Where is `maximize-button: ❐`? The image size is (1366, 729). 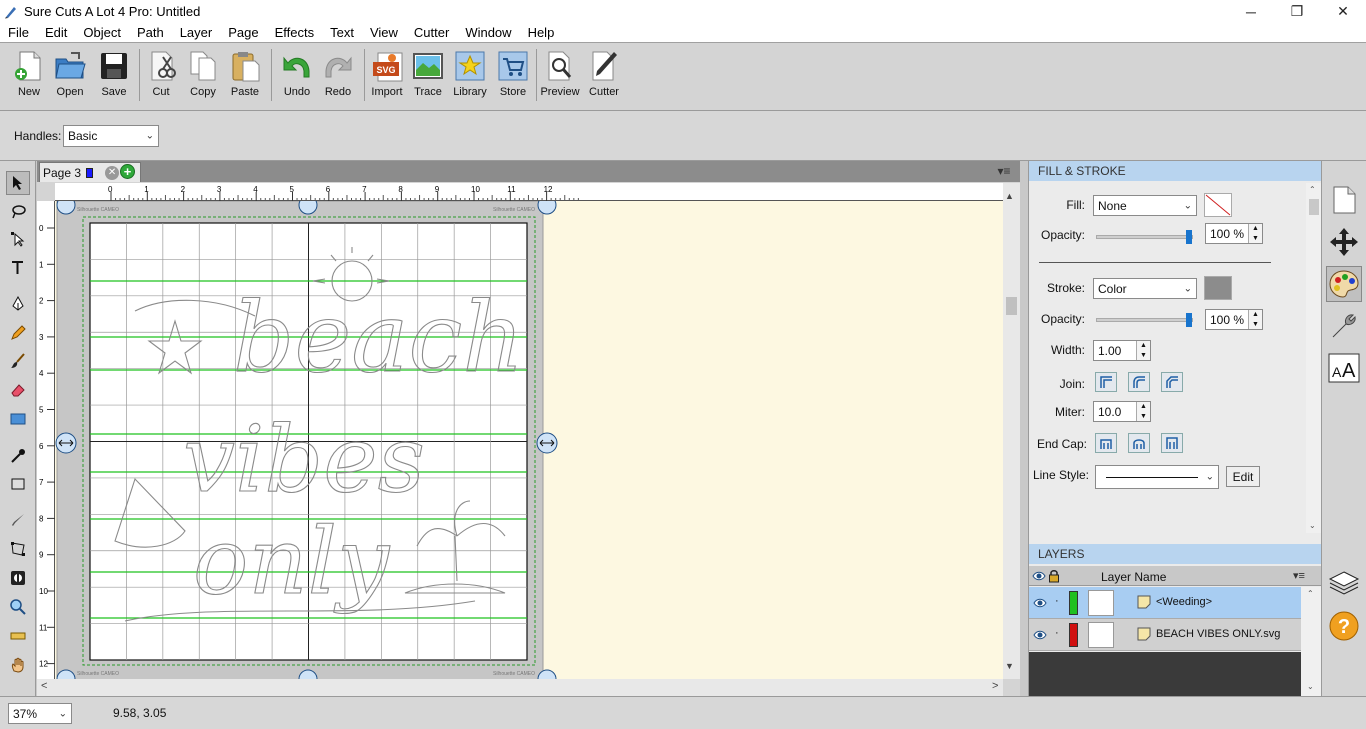 maximize-button: ❐ is located at coordinates (1297, 11).